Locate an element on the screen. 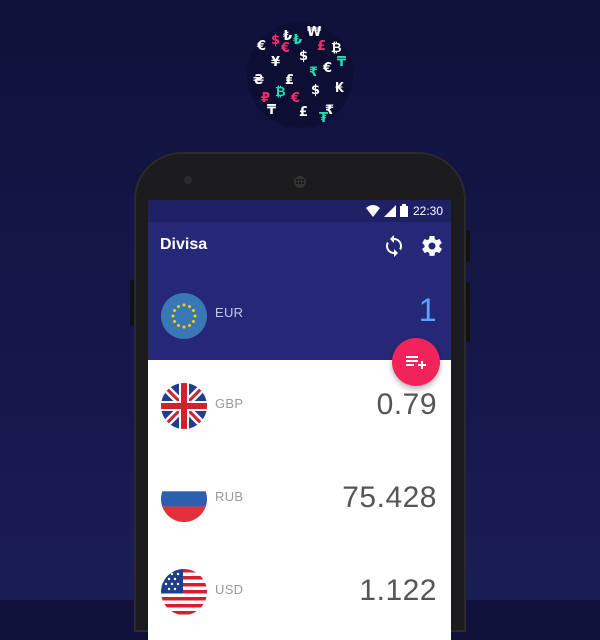  russia-flag-icon is located at coordinates (184, 499).